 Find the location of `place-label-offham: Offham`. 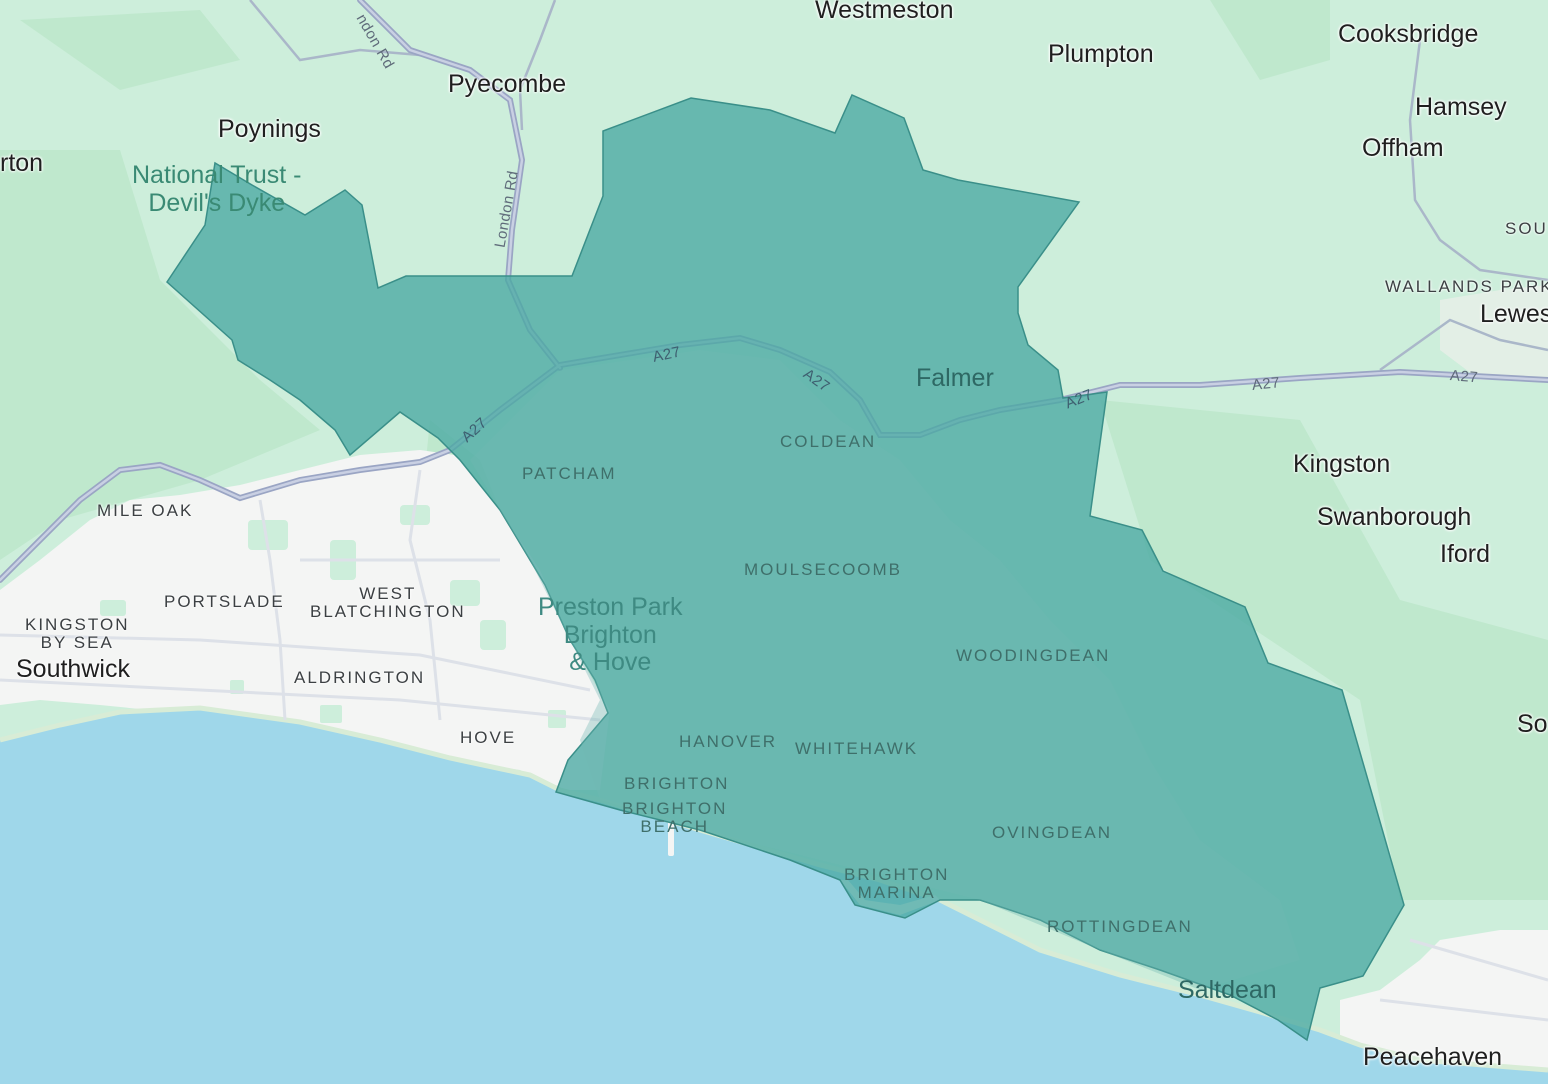

place-label-offham: Offham is located at coordinates (1403, 148).